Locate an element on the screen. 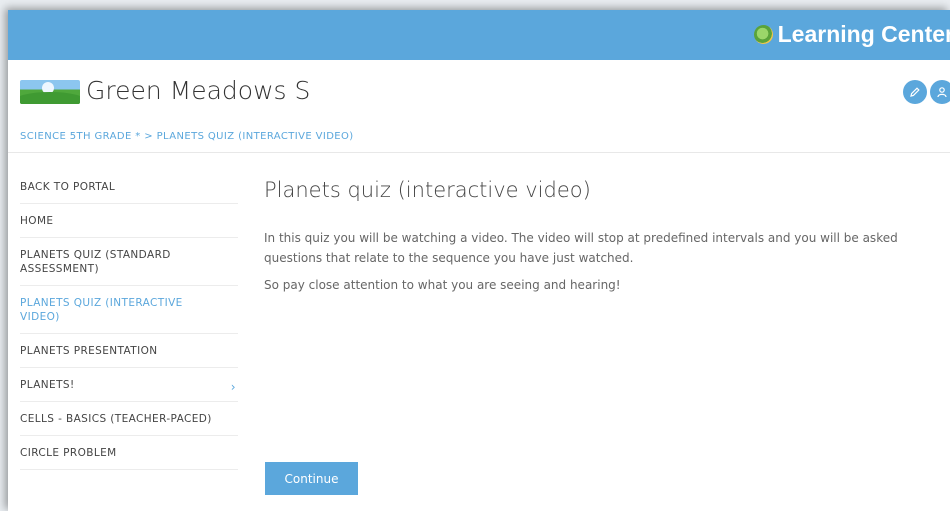 Image resolution: width=950 pixels, height=511 pixels. page-title: Planets quiz (interactive video) is located at coordinates (427, 190).